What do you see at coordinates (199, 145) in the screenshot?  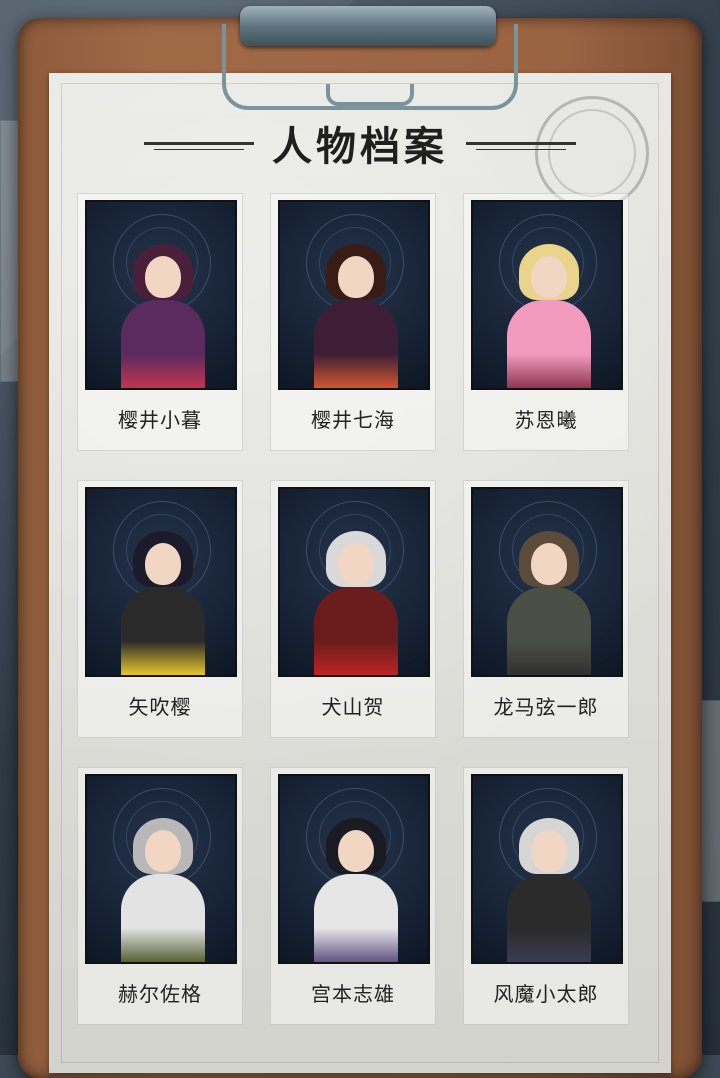 I see `title-divider-left` at bounding box center [199, 145].